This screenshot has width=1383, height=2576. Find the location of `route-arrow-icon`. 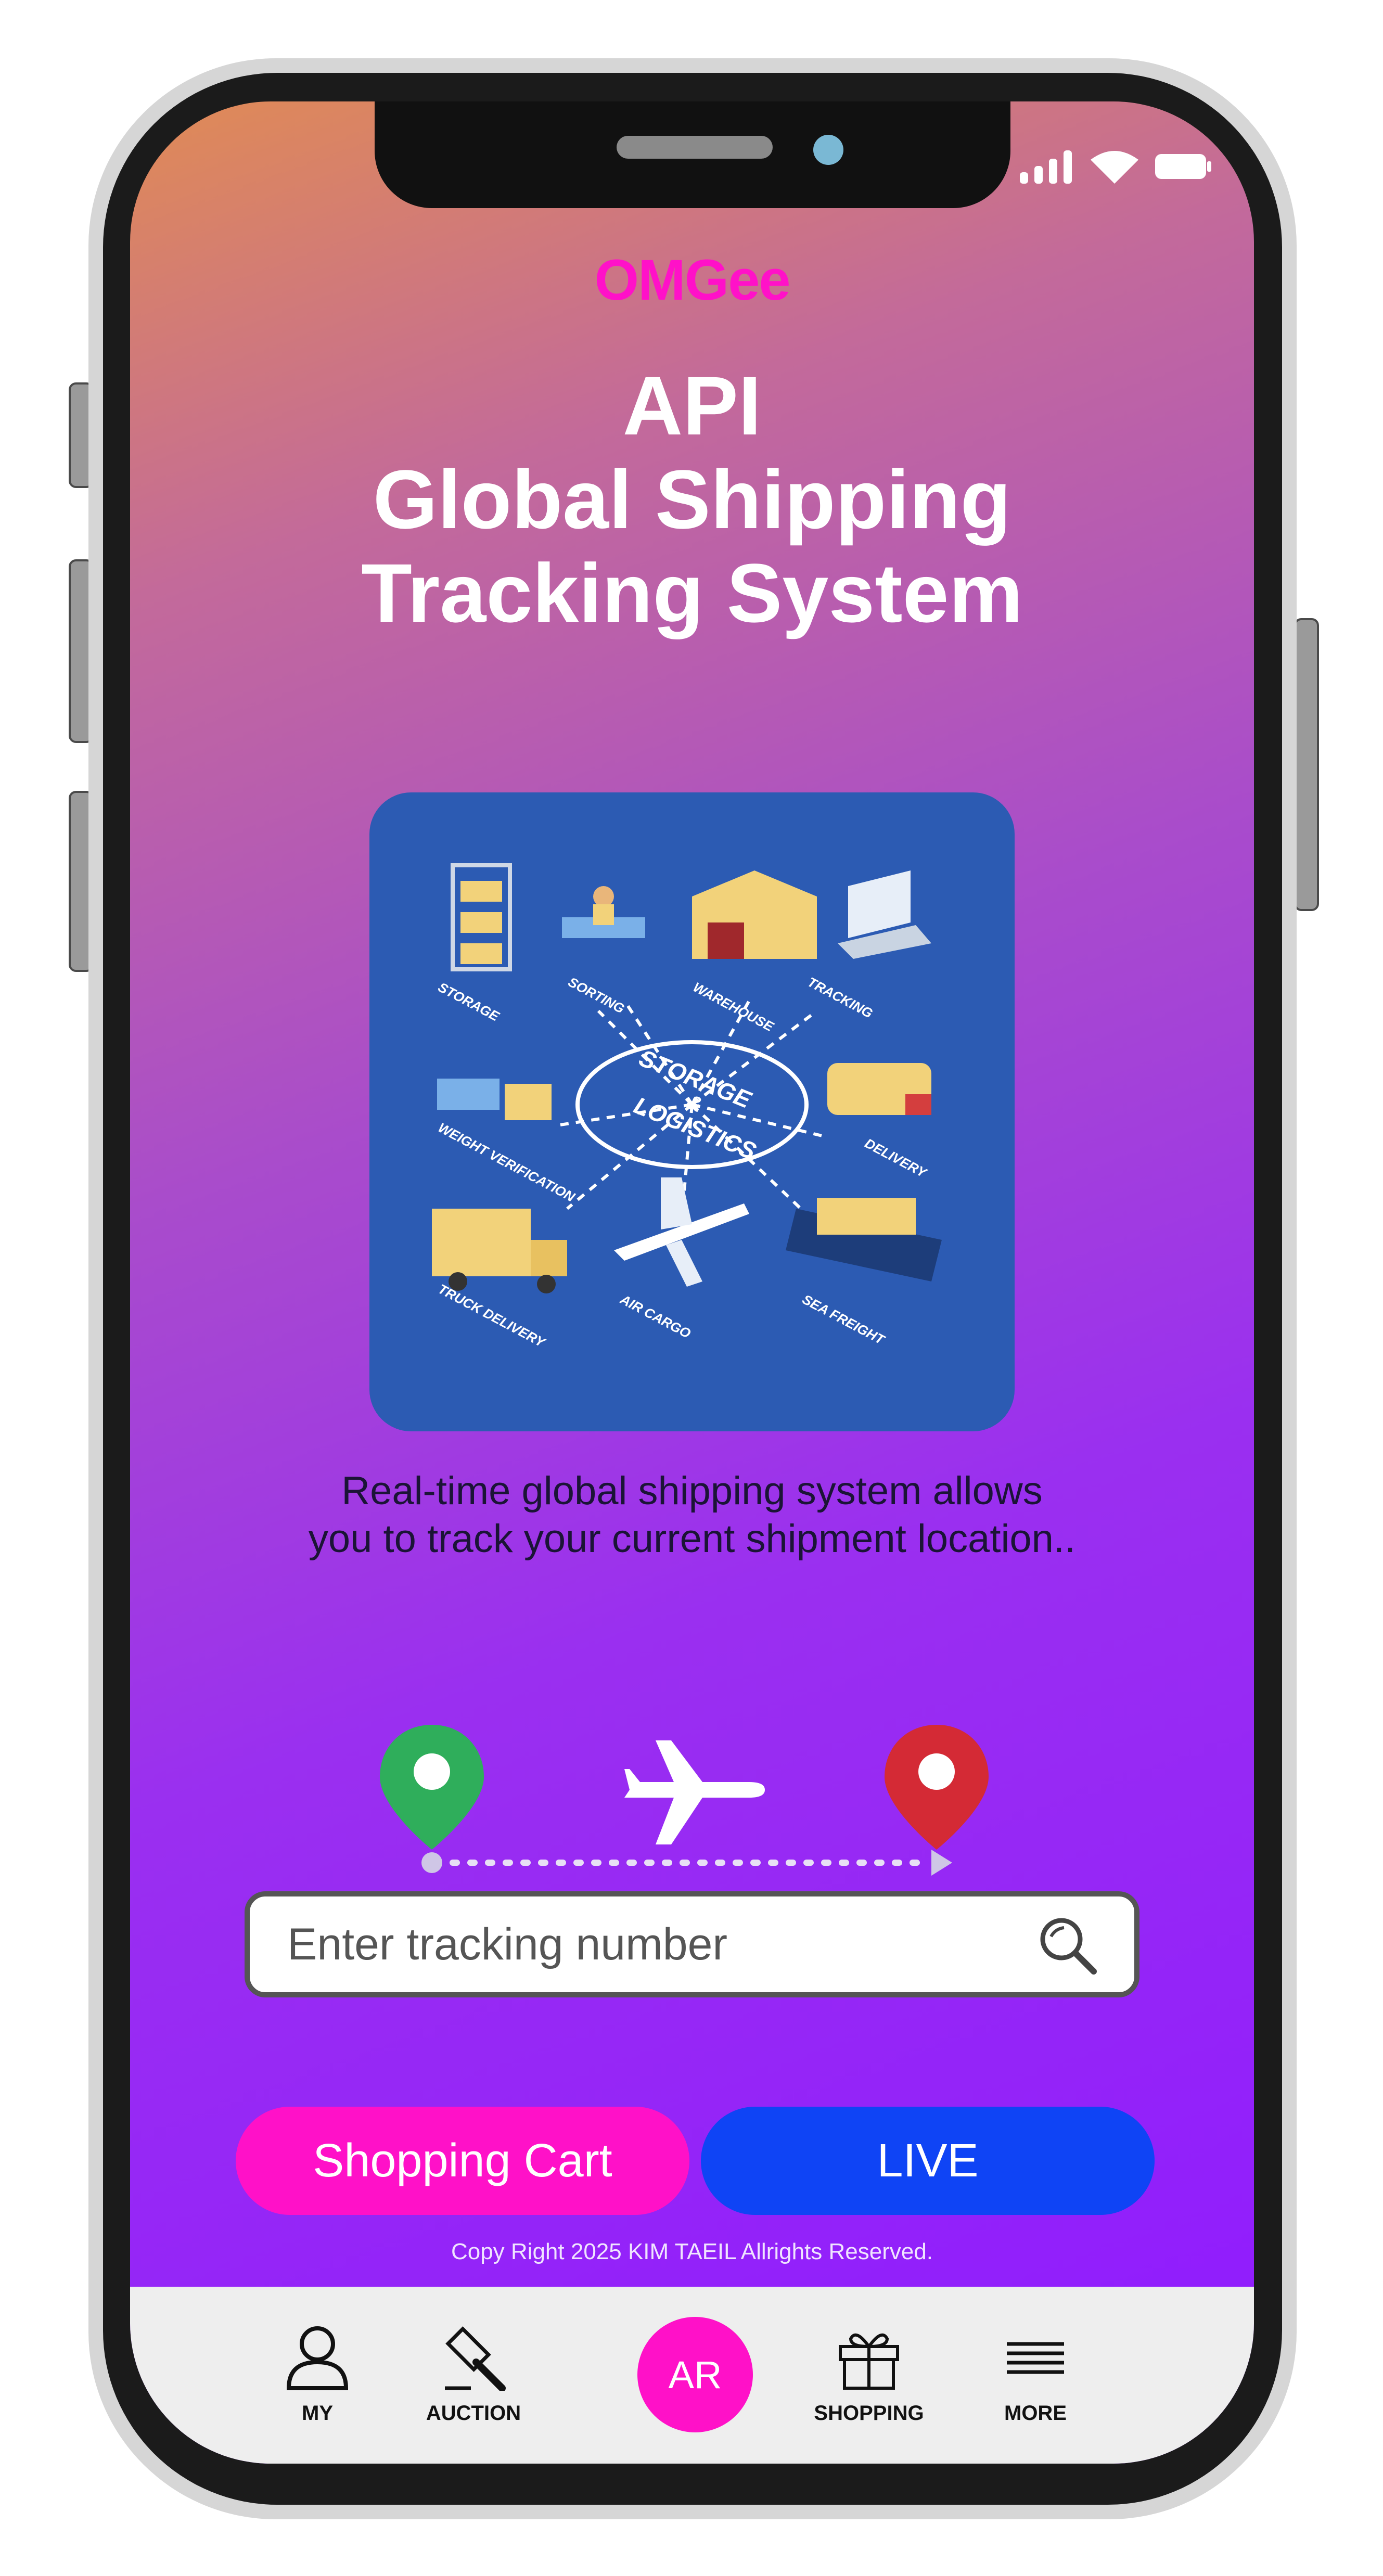

route-arrow-icon is located at coordinates (941, 1863).